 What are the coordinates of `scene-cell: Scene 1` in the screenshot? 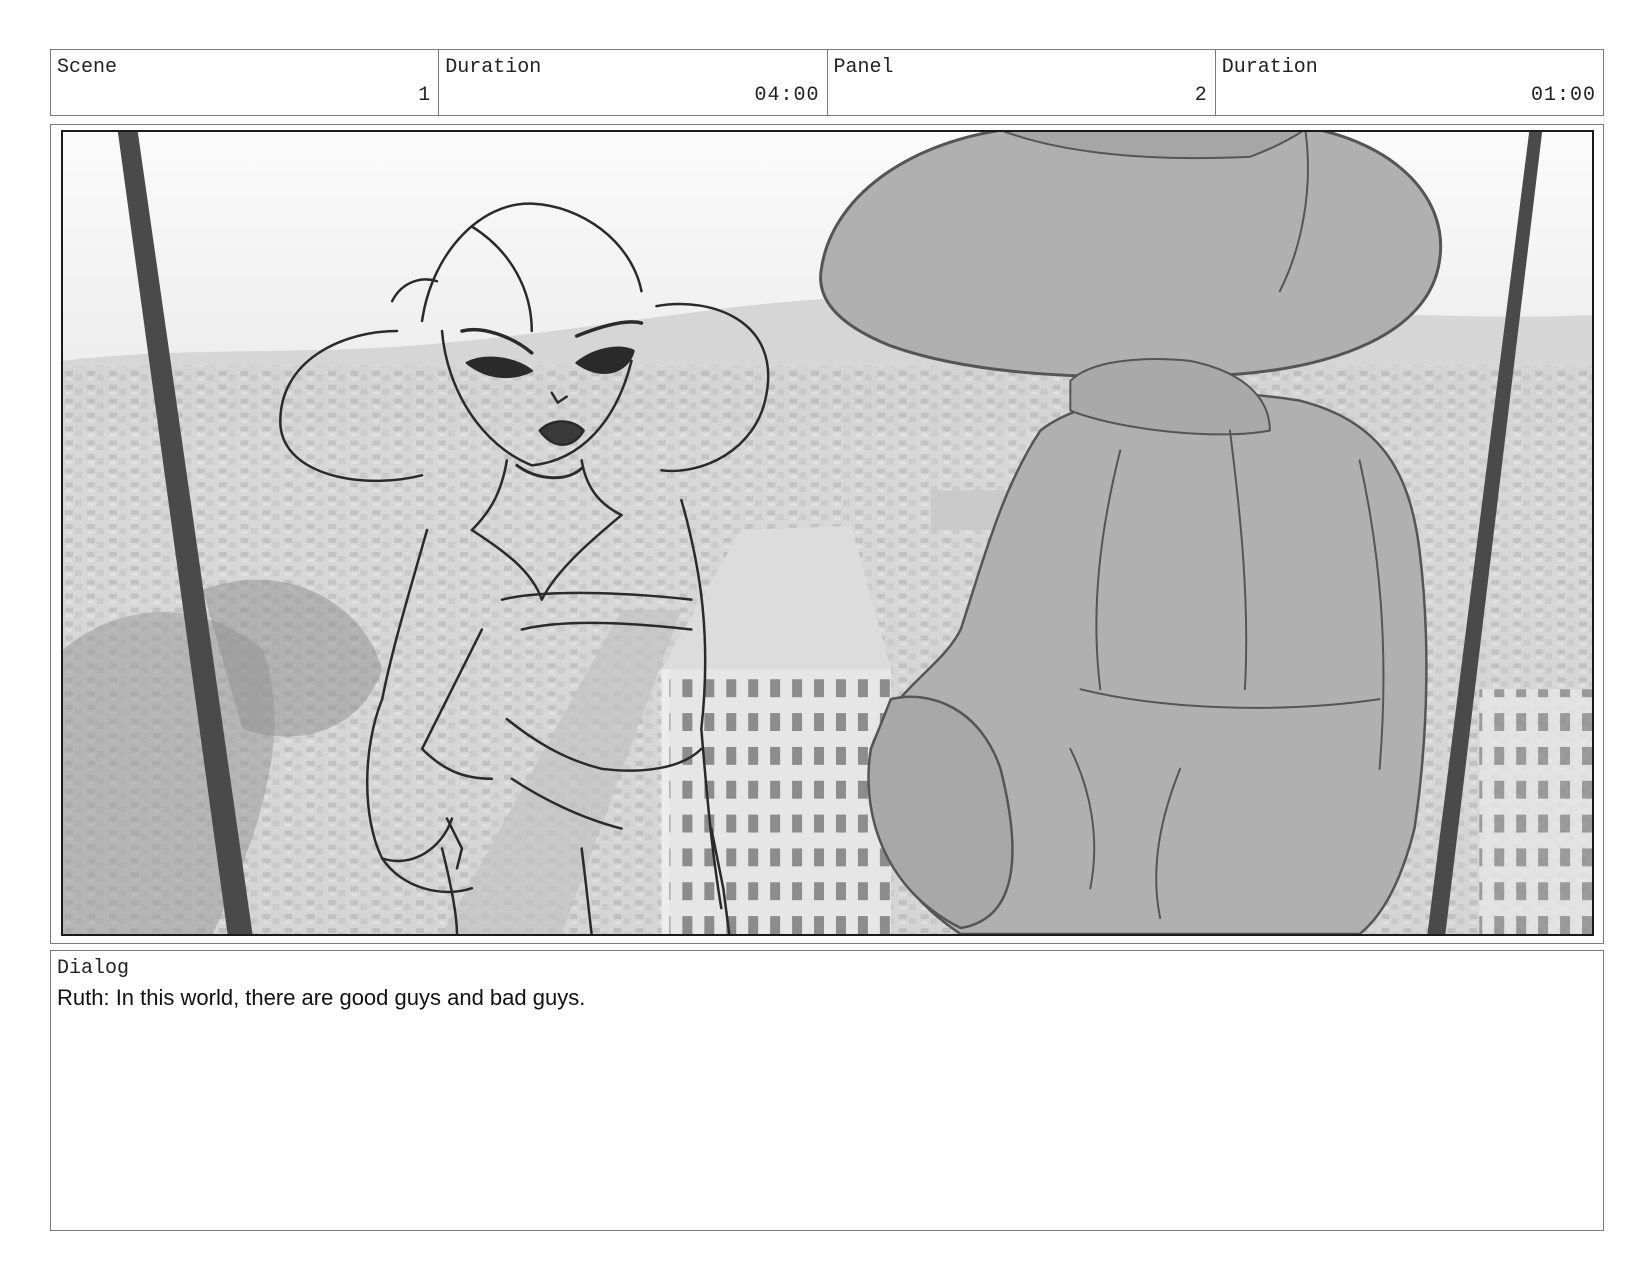 It's located at (245, 82).